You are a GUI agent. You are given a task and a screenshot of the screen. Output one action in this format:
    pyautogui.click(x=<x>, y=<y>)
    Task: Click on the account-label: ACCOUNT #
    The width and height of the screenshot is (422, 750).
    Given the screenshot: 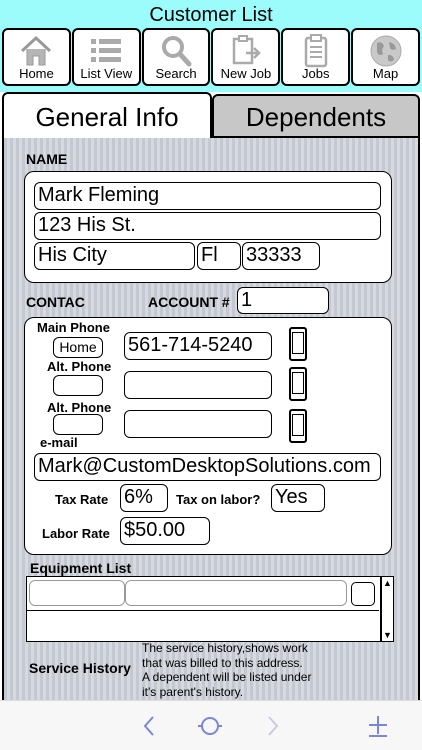 What is the action you would take?
    pyautogui.click(x=189, y=302)
    